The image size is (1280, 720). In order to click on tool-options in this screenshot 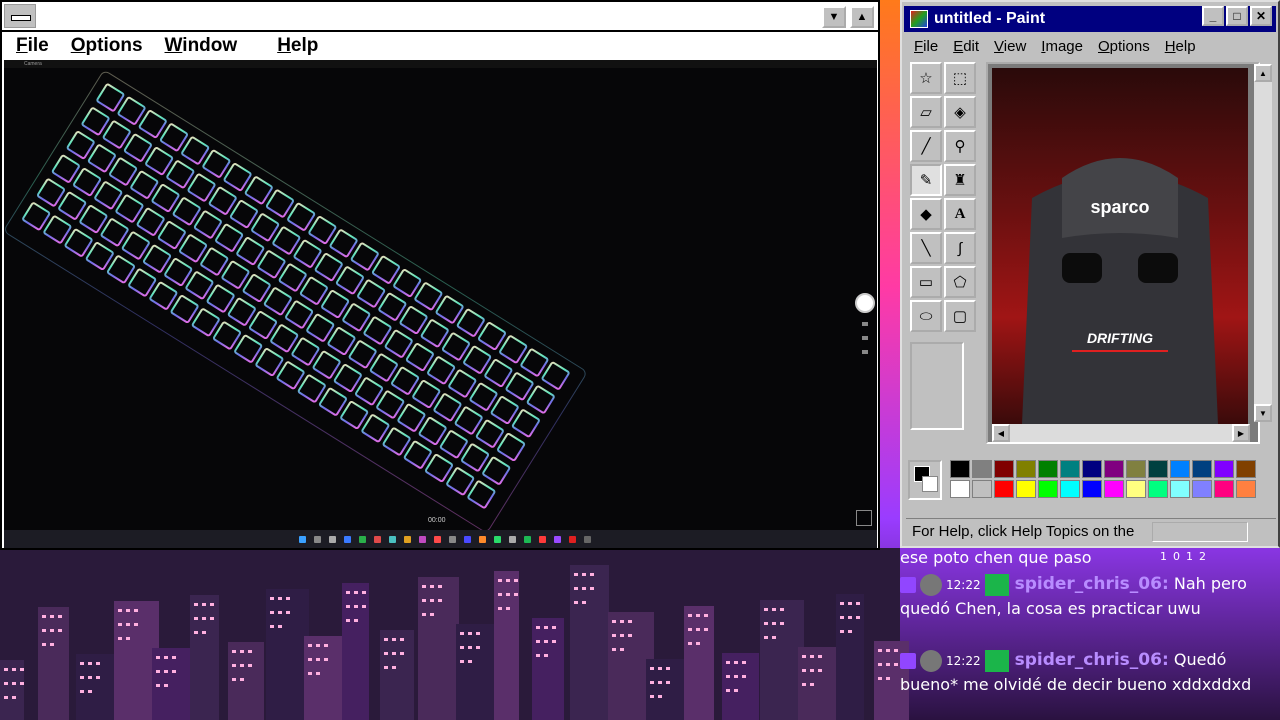, I will do `click(937, 386)`.